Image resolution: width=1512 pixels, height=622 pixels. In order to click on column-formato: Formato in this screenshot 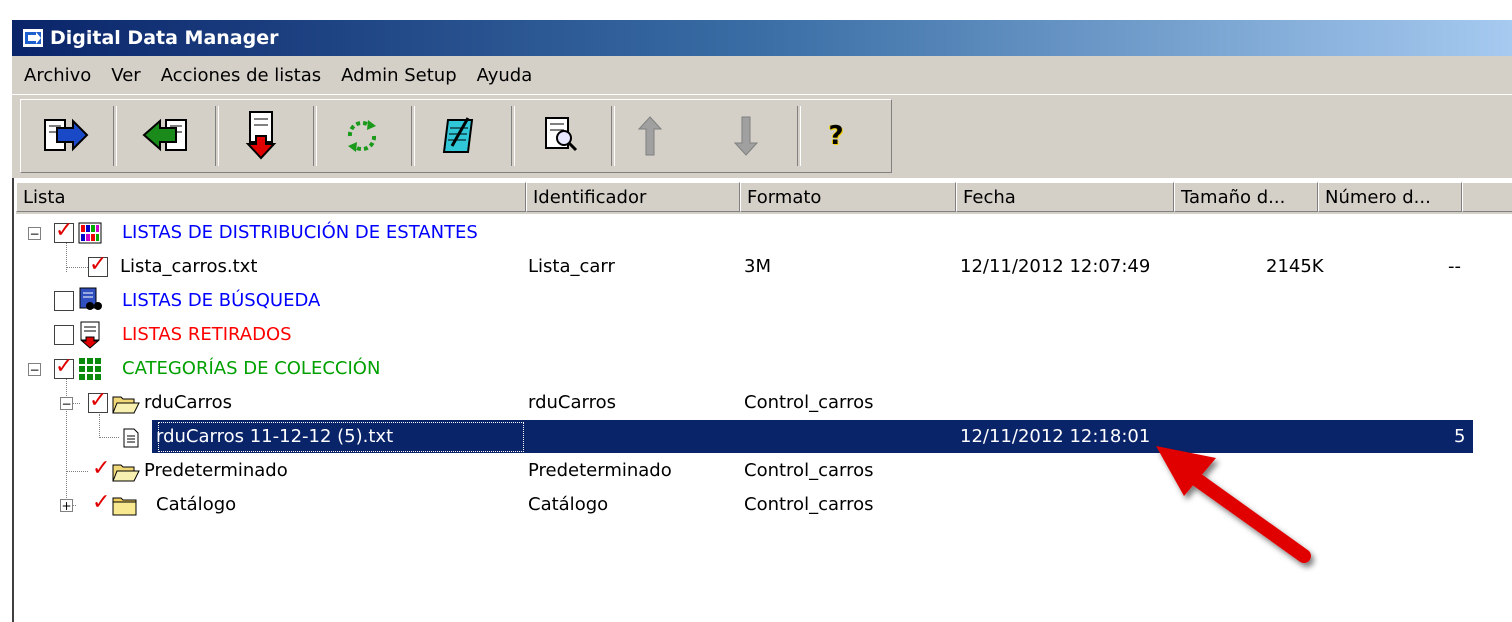, I will do `click(848, 197)`.